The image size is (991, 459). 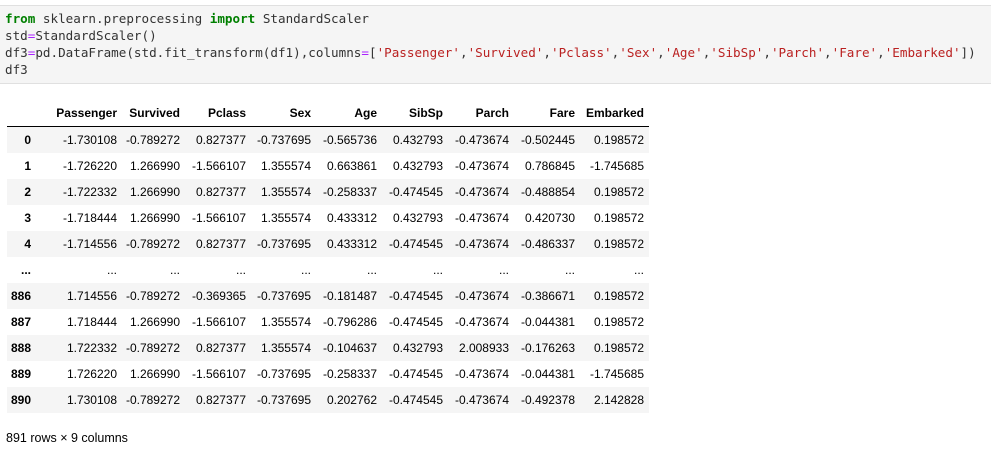 What do you see at coordinates (476, 113) in the screenshot?
I see `column-header: Parch` at bounding box center [476, 113].